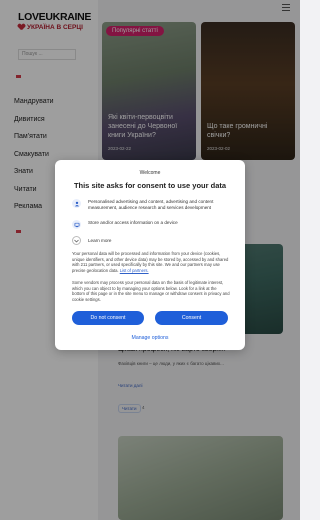 The width and height of the screenshot is (320, 520). I want to click on consent-button: Consent, so click(191, 318).